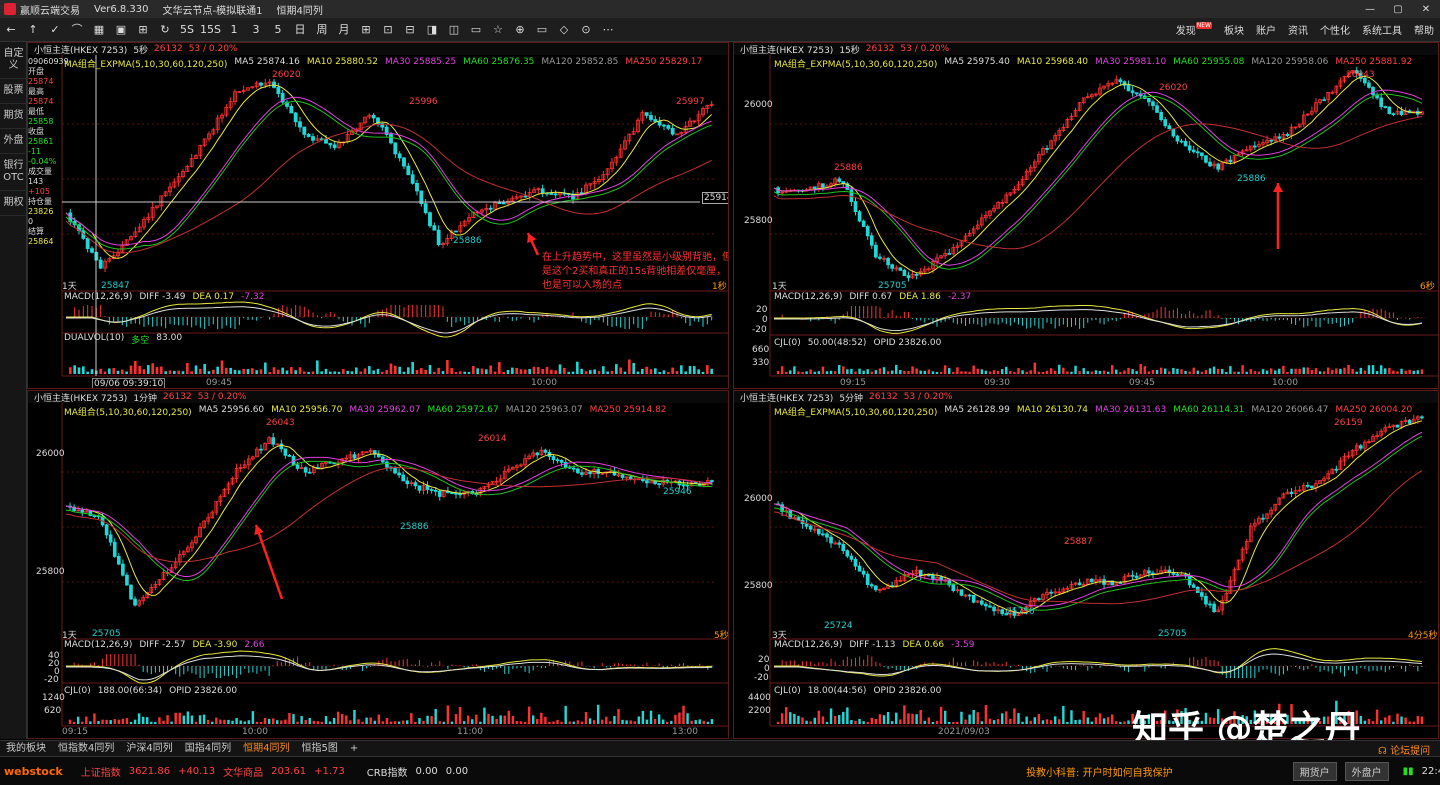 The width and height of the screenshot is (1440, 785). What do you see at coordinates (13, 91) in the screenshot?
I see `left-nav-item: 股票` at bounding box center [13, 91].